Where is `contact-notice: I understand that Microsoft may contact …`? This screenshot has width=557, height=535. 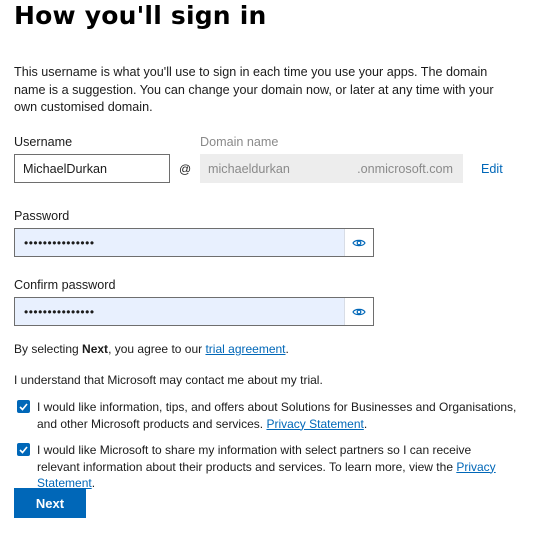 contact-notice: I understand that Microsoft may contact … is located at coordinates (168, 380).